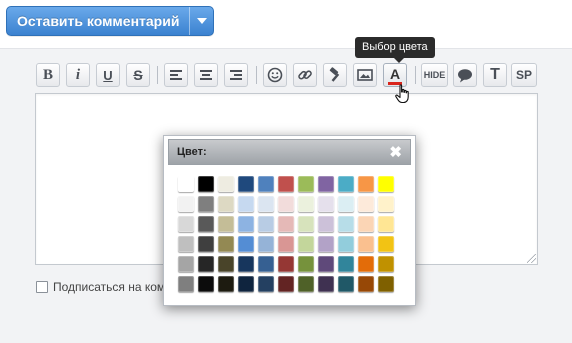 The image size is (572, 343). I want to click on smiley-button, so click(275, 75).